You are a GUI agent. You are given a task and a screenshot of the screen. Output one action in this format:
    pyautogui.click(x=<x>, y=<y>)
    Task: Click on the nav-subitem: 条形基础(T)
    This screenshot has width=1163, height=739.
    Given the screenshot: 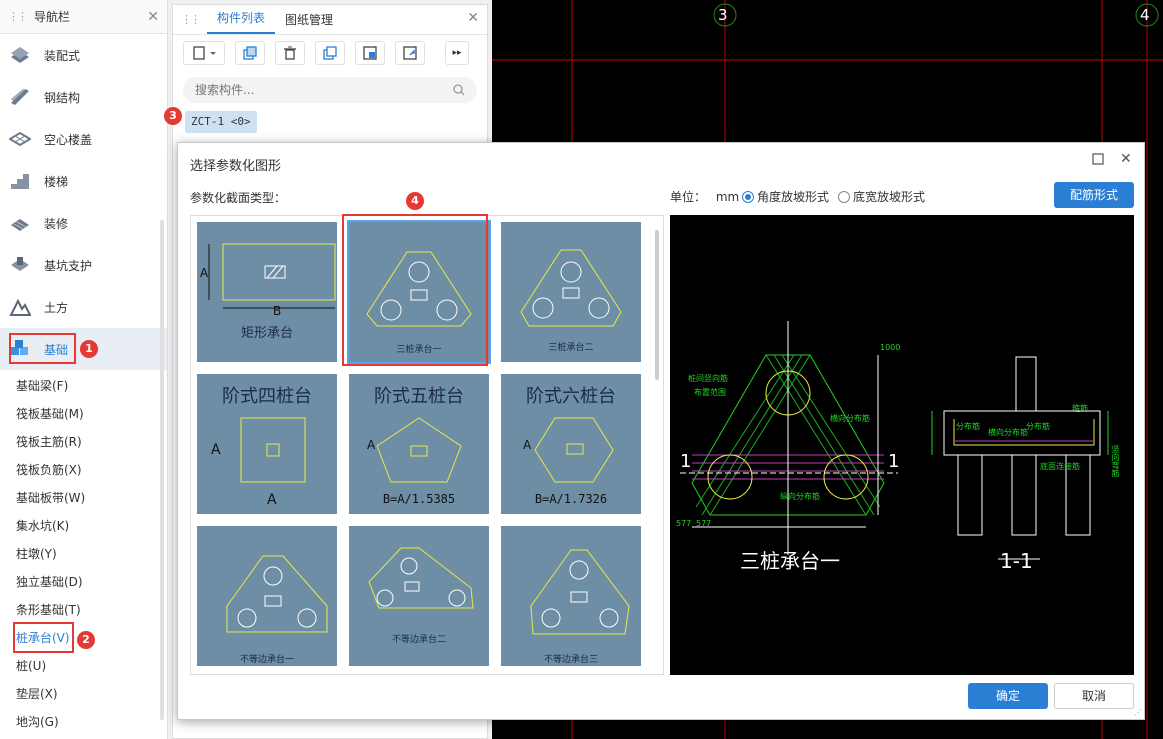 What is the action you would take?
    pyautogui.click(x=83, y=610)
    